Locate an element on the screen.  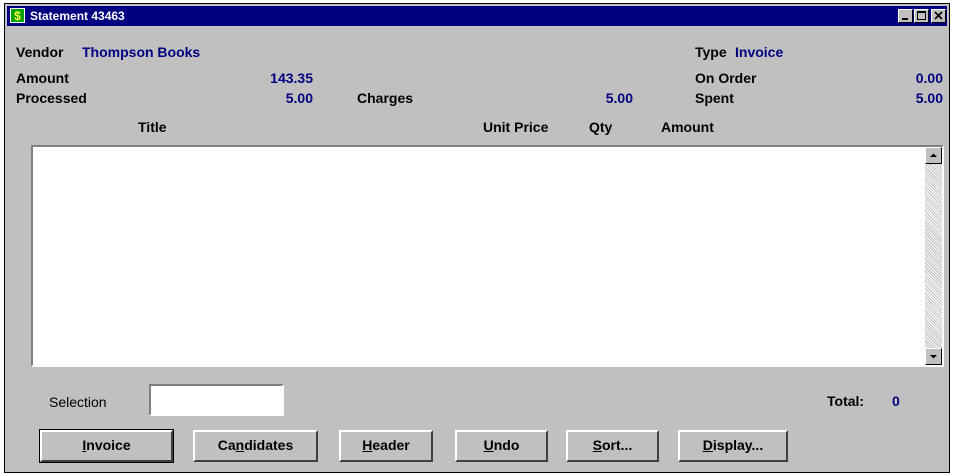
vertical-scrollbar is located at coordinates (933, 256).